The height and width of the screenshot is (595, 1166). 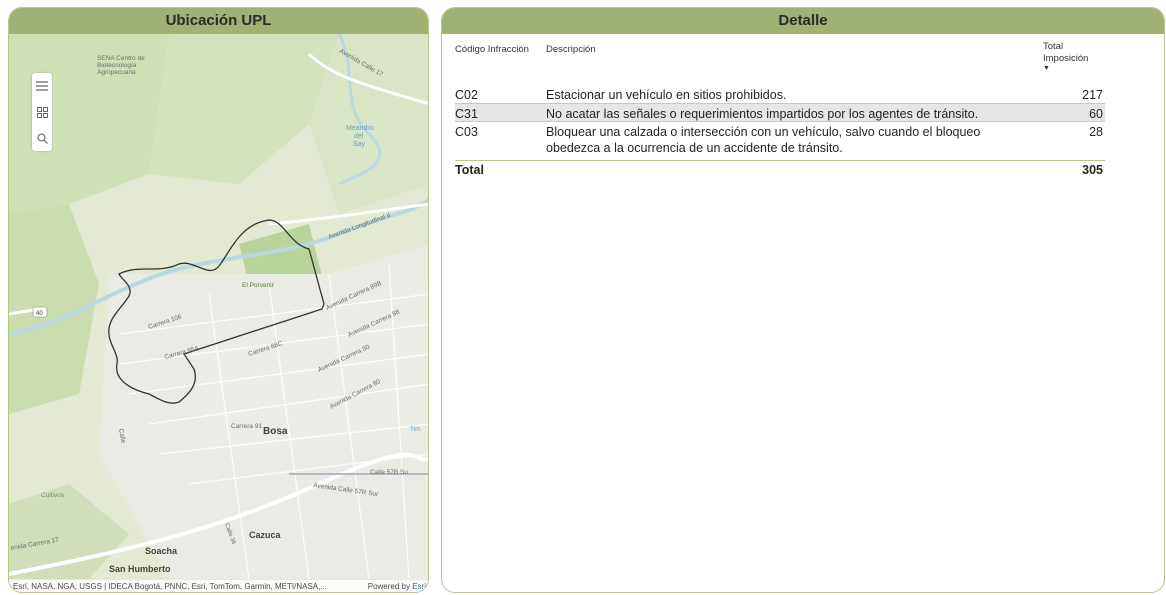 What do you see at coordinates (1092, 170) in the screenshot?
I see `total-value: 305` at bounding box center [1092, 170].